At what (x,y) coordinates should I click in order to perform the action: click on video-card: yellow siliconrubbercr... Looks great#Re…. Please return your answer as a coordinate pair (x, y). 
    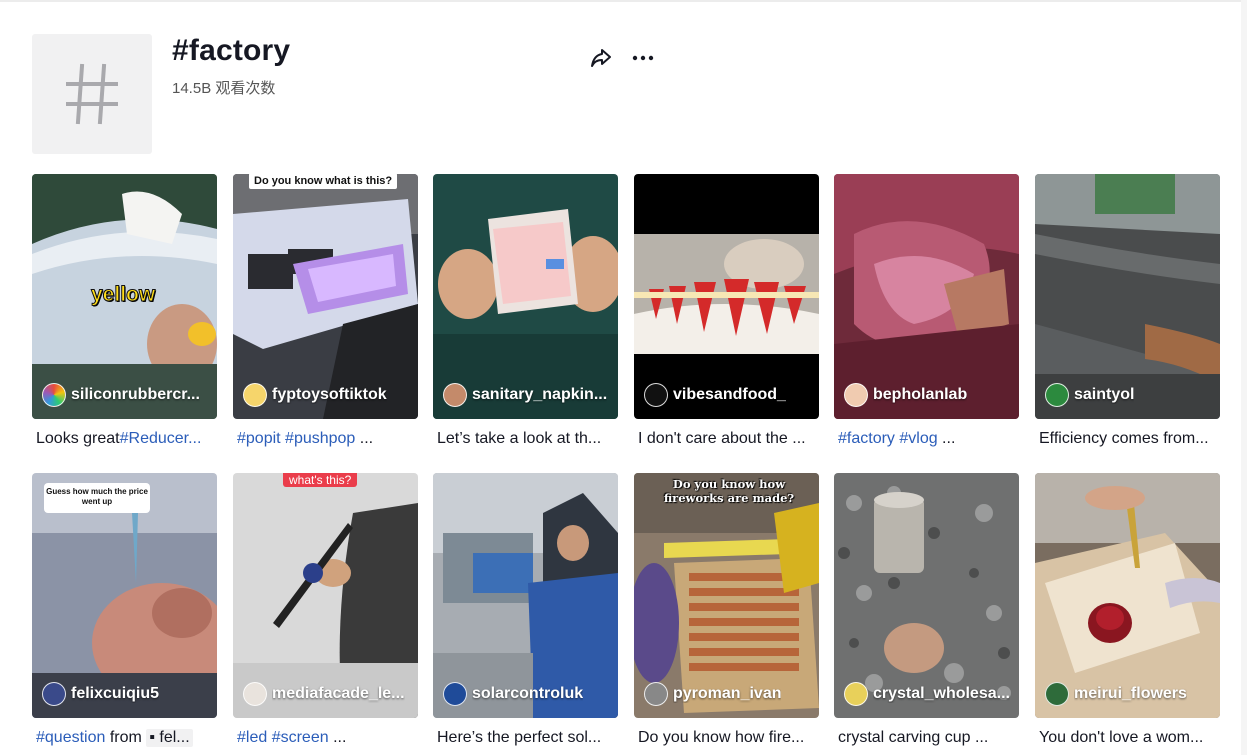
    Looking at the image, I should click on (124, 311).